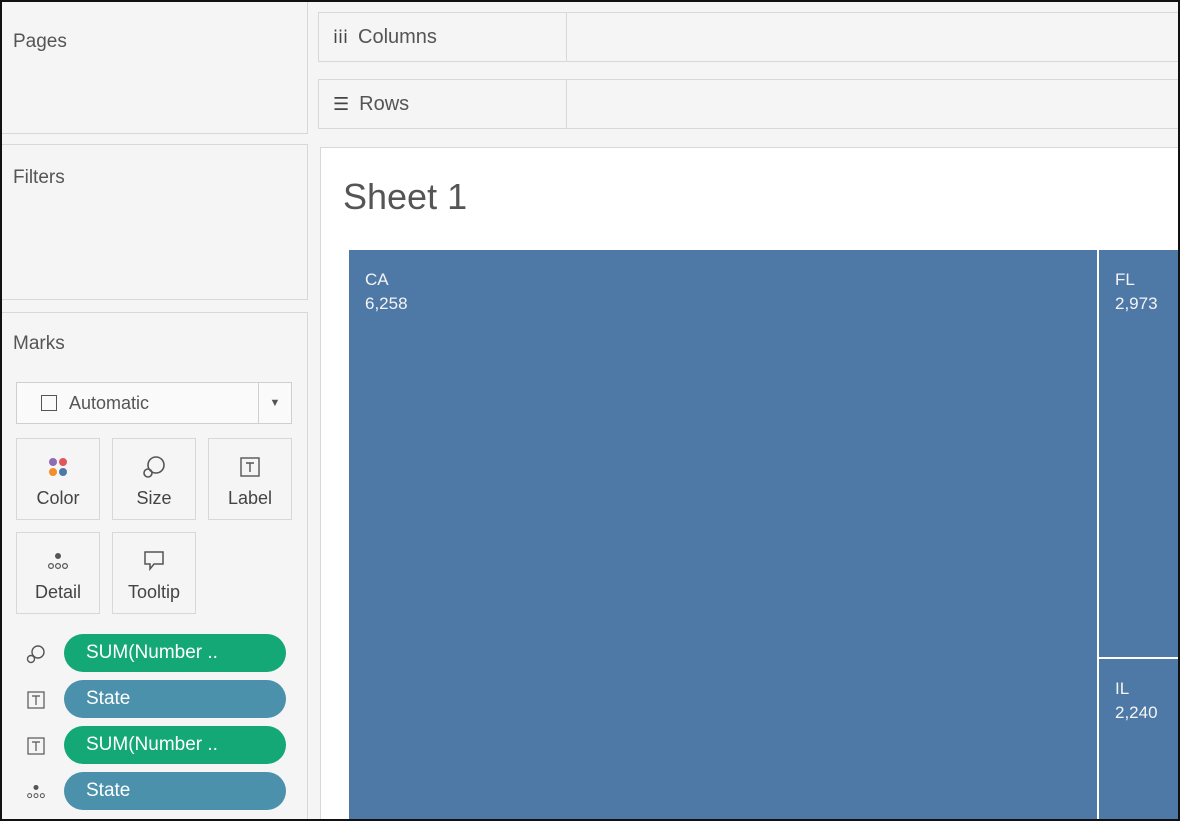  I want to click on color-icon, so click(58, 467).